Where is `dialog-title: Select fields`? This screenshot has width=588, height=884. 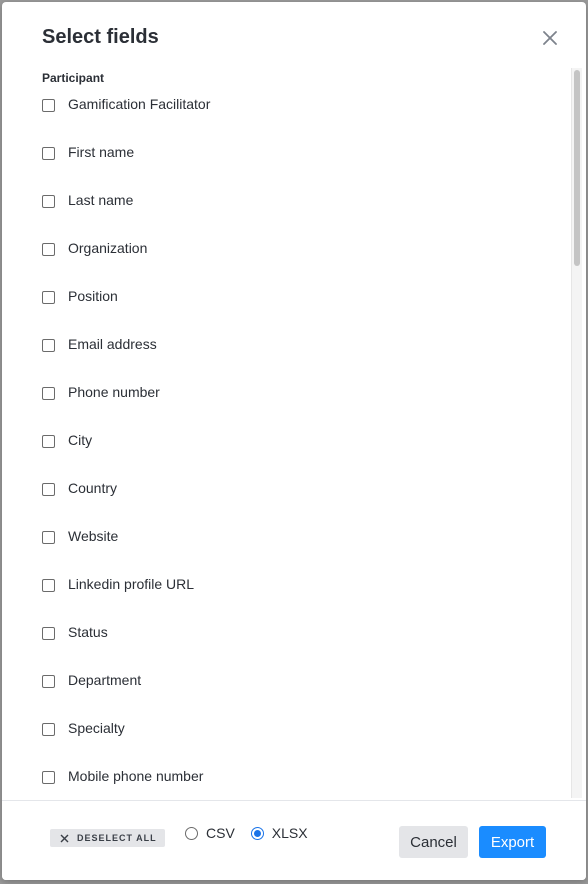 dialog-title: Select fields is located at coordinates (100, 37).